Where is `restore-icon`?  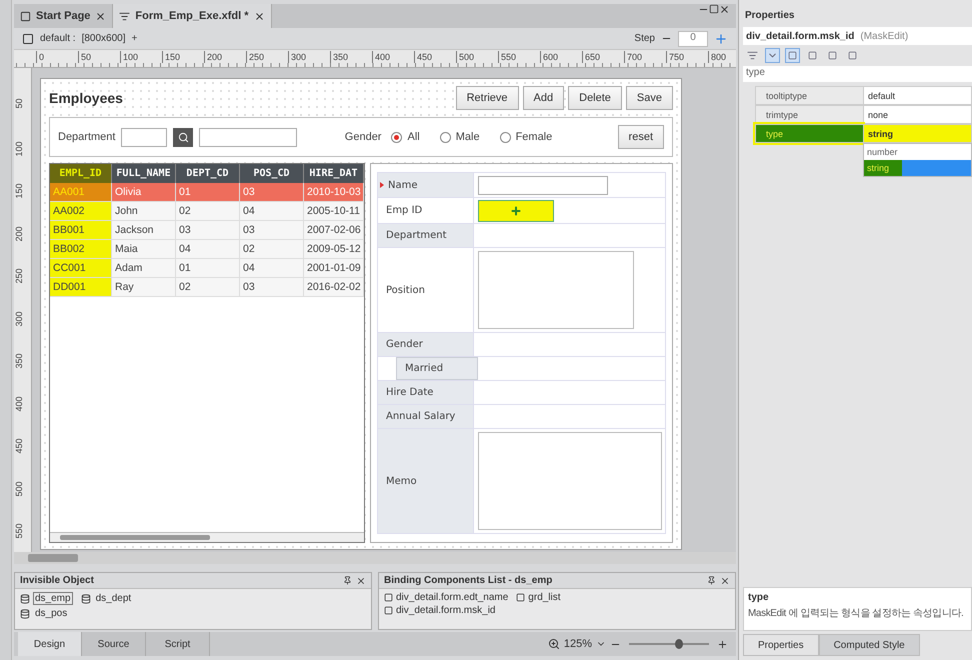
restore-icon is located at coordinates (714, 9).